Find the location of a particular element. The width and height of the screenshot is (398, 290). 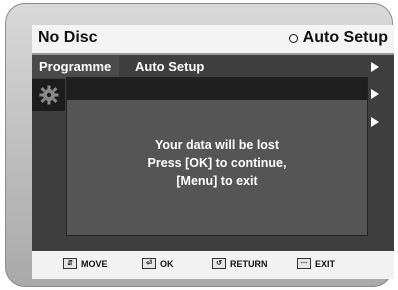

programme-category is located at coordinates (48, 95).